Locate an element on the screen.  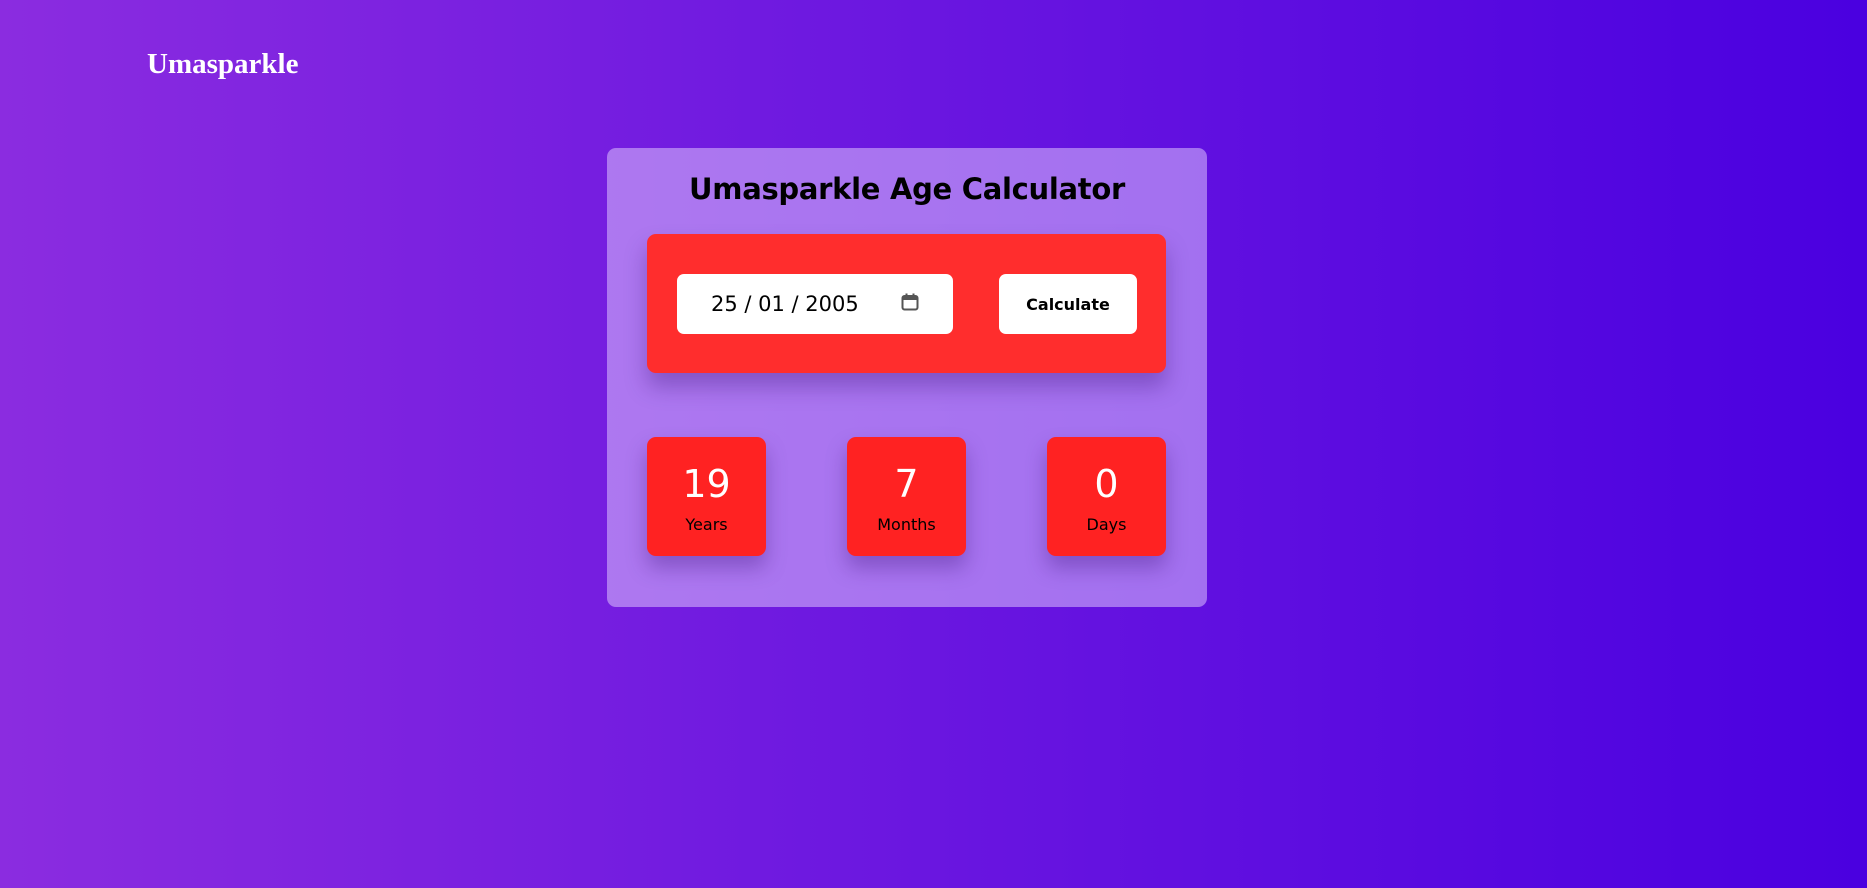
input-panel: 25 / 01 / 2005 Calculate is located at coordinates (906, 303).